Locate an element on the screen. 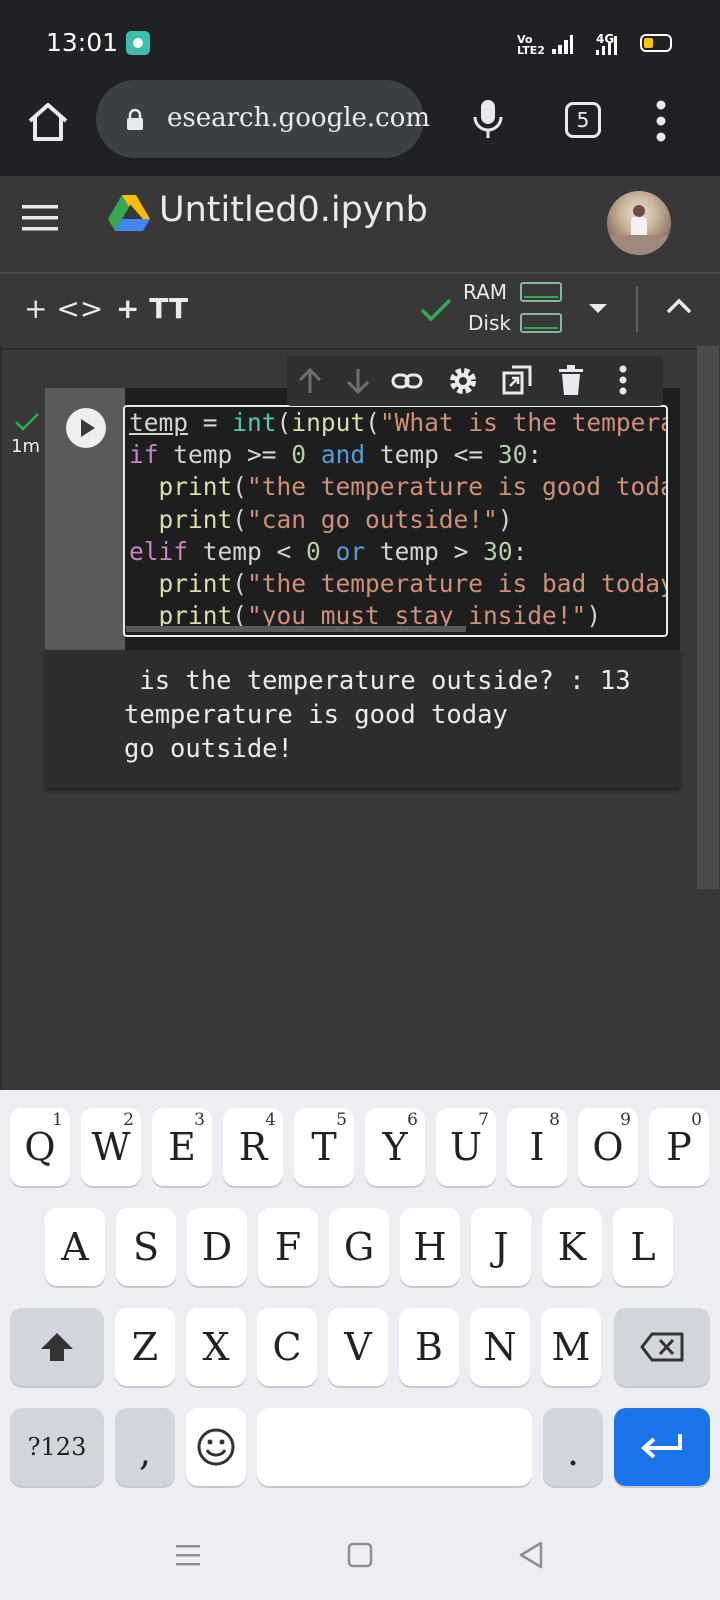  check-icon is located at coordinates (436, 310).